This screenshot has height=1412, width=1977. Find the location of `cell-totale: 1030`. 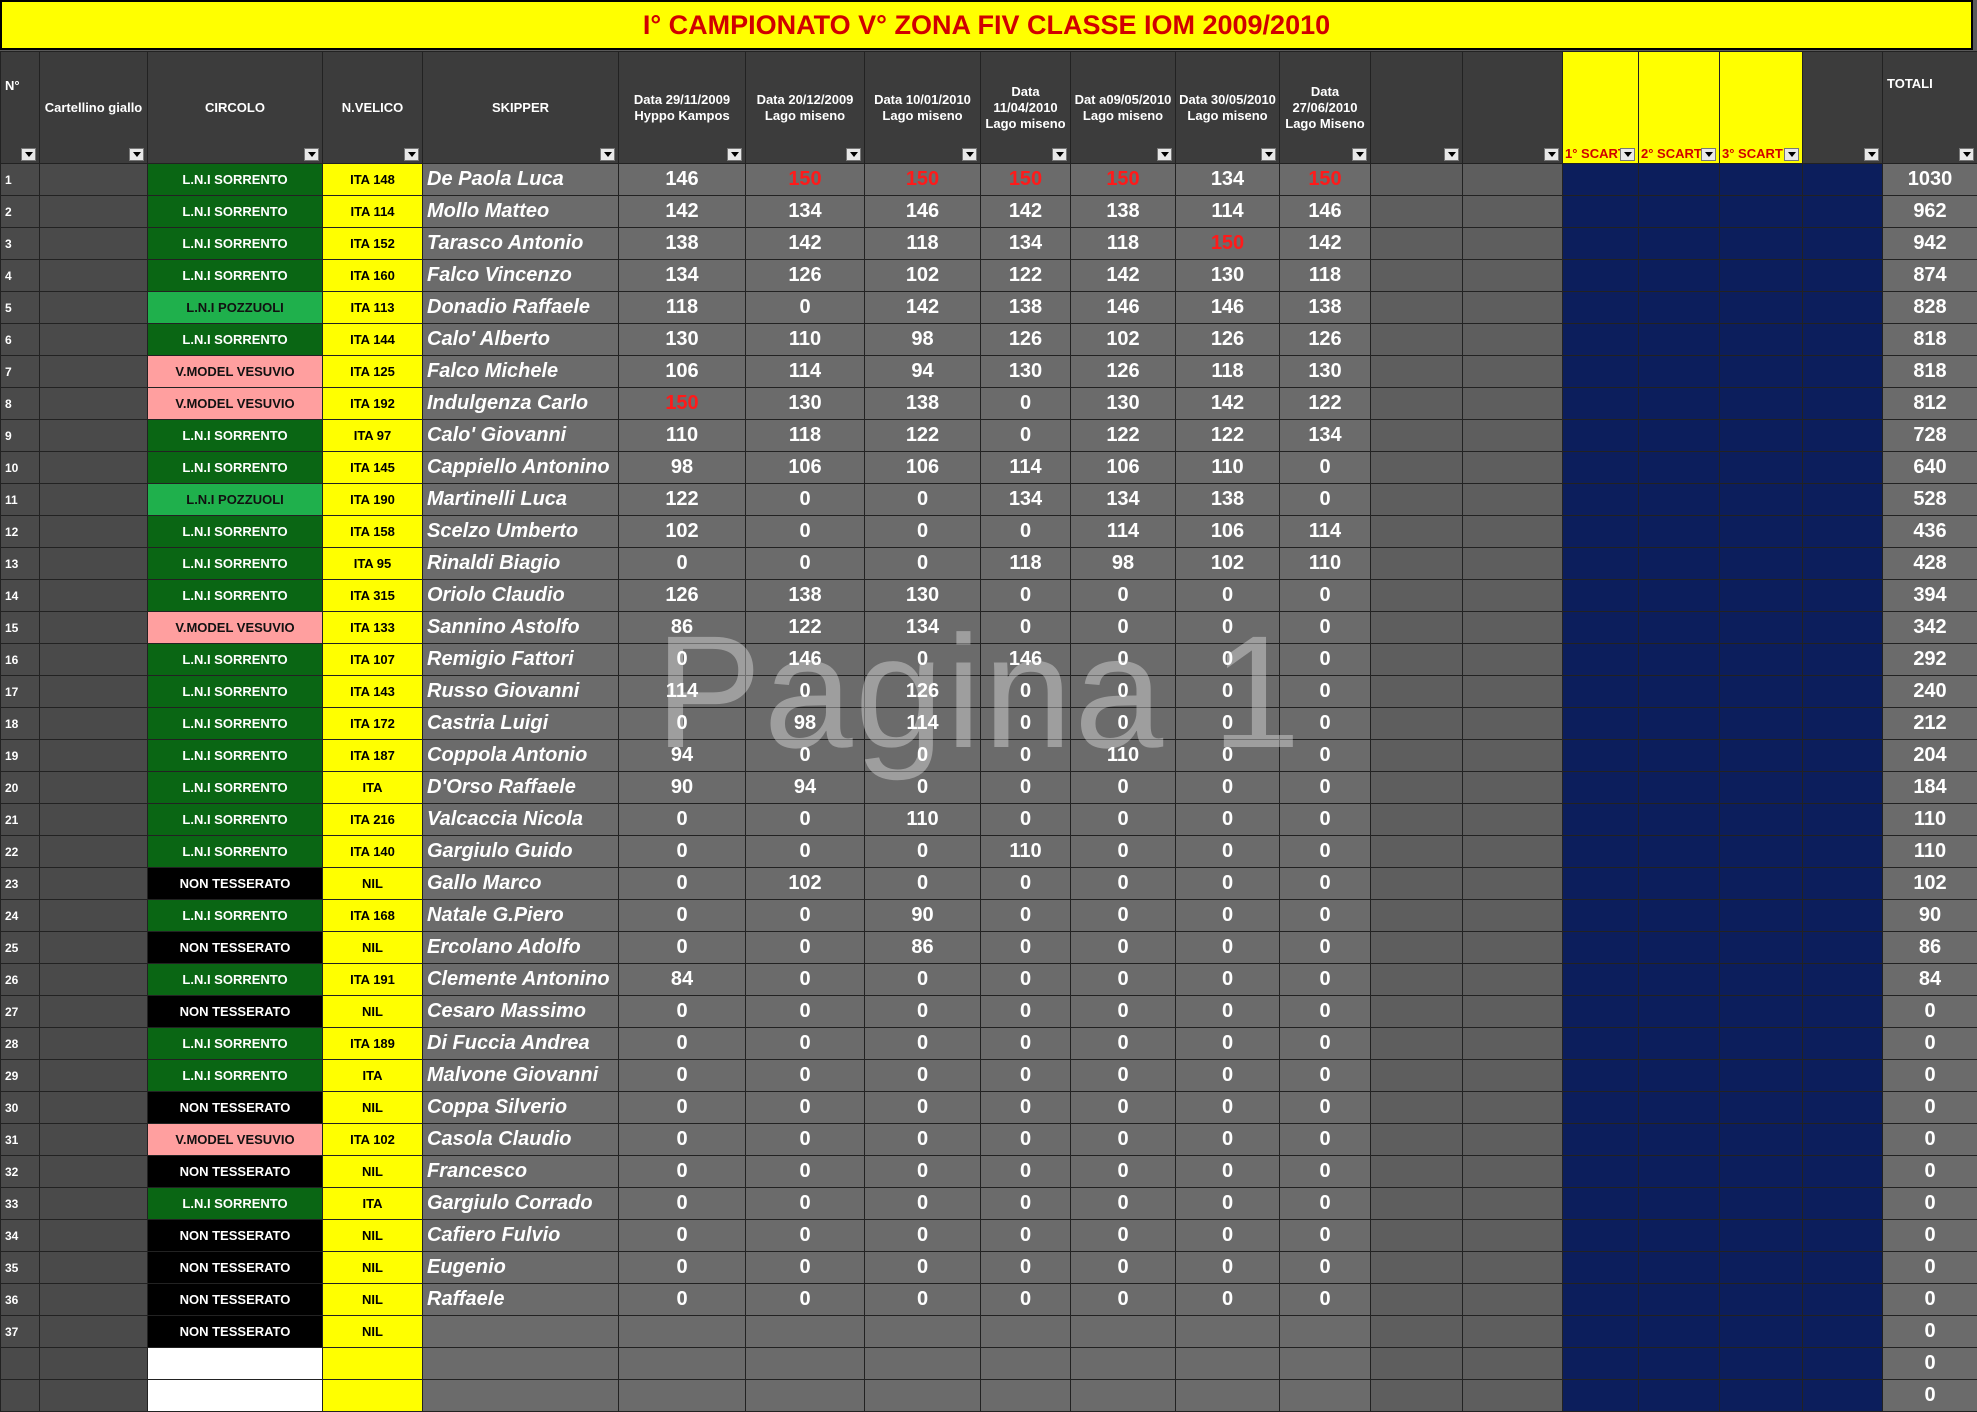

cell-totale: 1030 is located at coordinates (1930, 180).